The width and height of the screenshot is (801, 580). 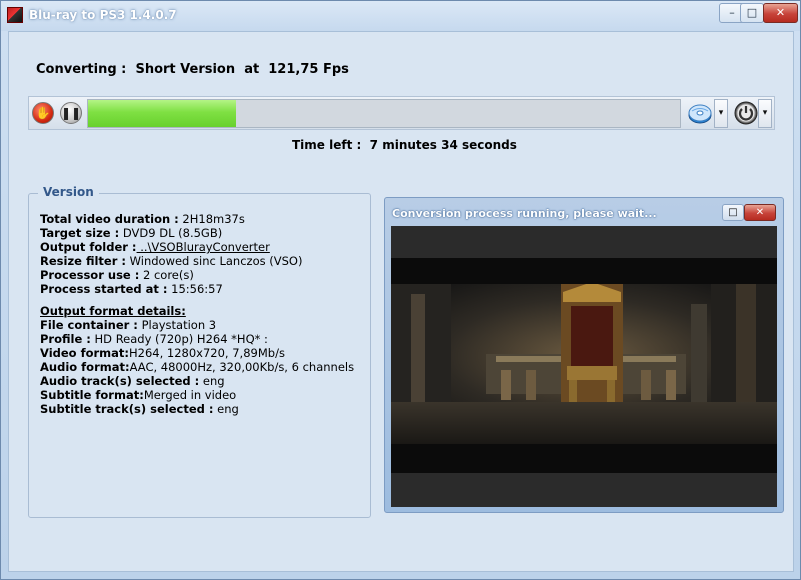 I want to click on info-label: Profile :, so click(x=65, y=339).